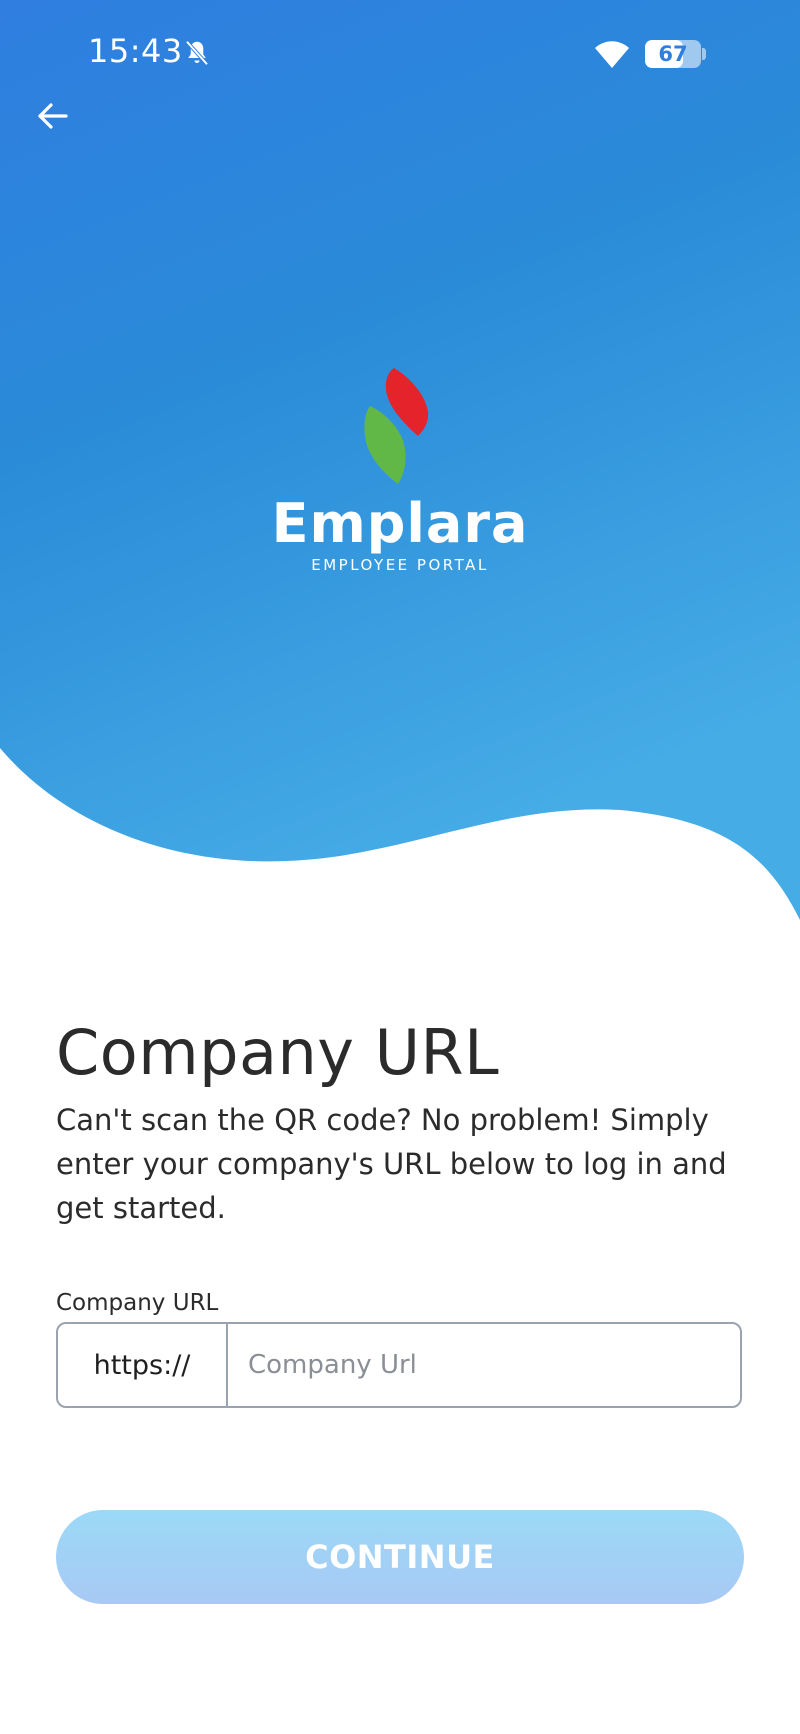 The image size is (800, 1734). I want to click on wifi-icon, so click(612, 54).